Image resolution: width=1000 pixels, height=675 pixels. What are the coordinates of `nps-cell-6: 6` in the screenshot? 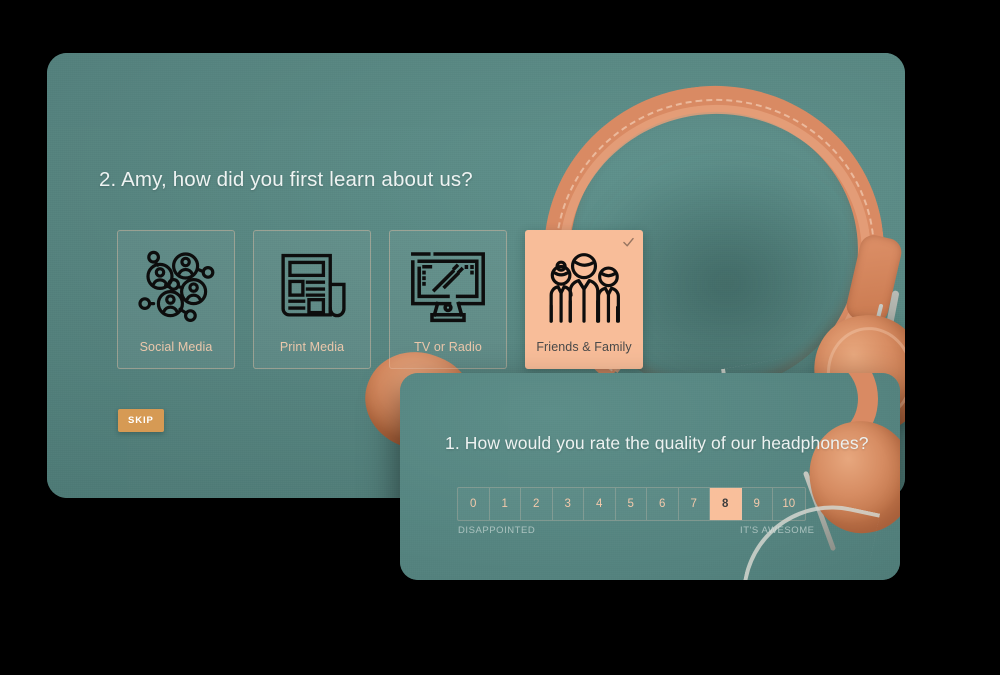 It's located at (663, 504).